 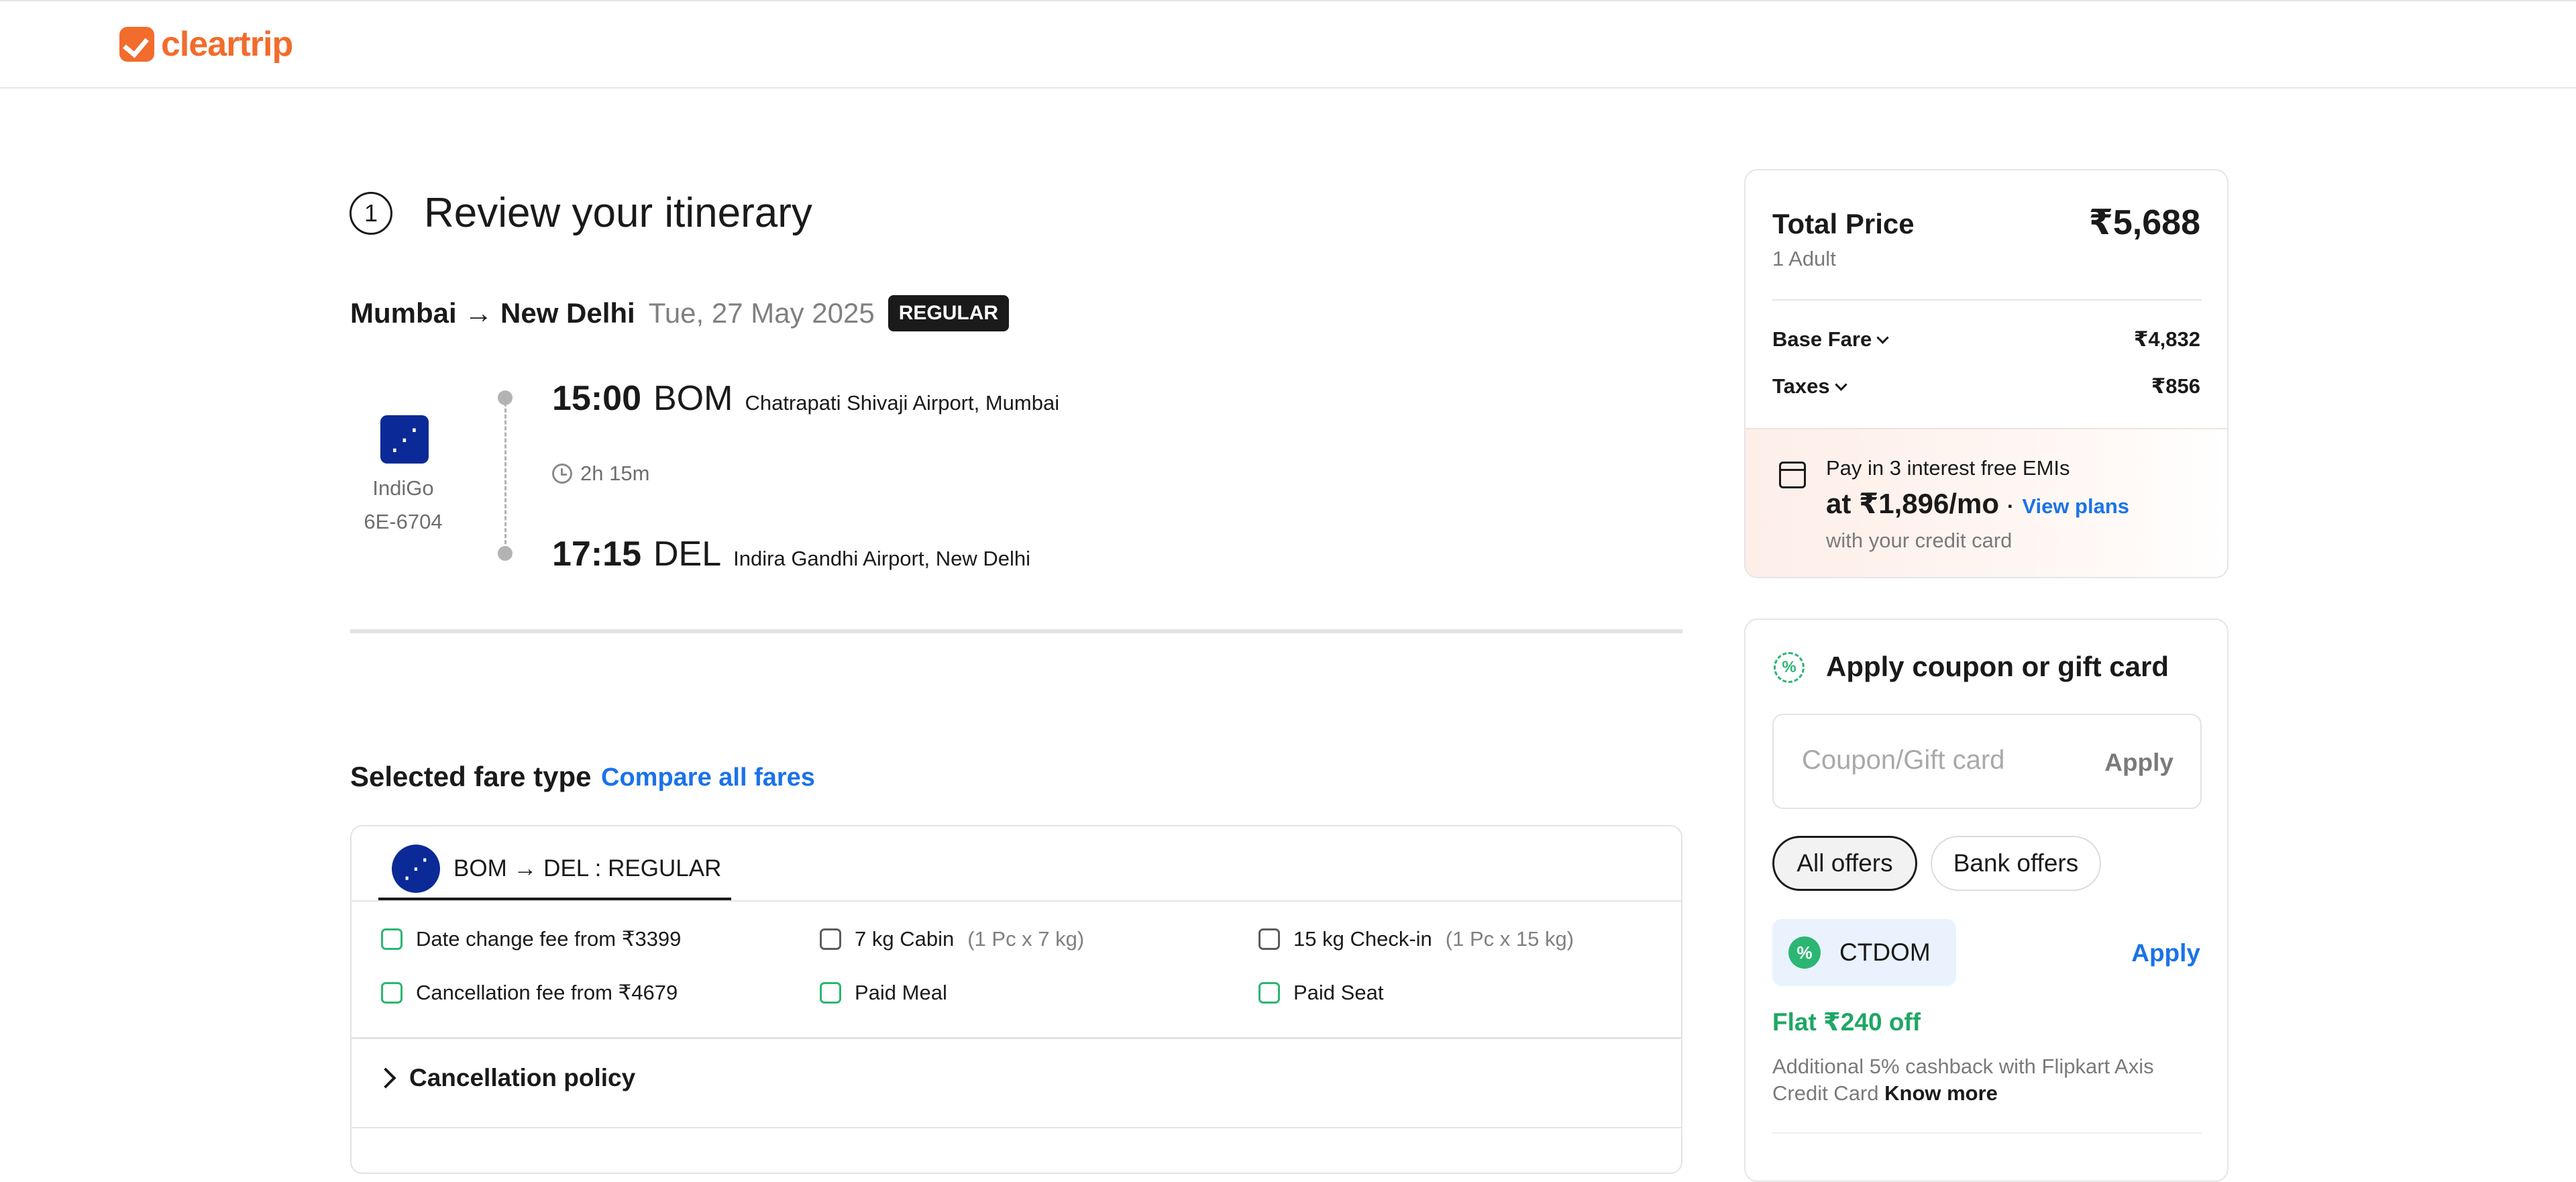 I want to click on view-plans-link: View plans, so click(x=2075, y=506).